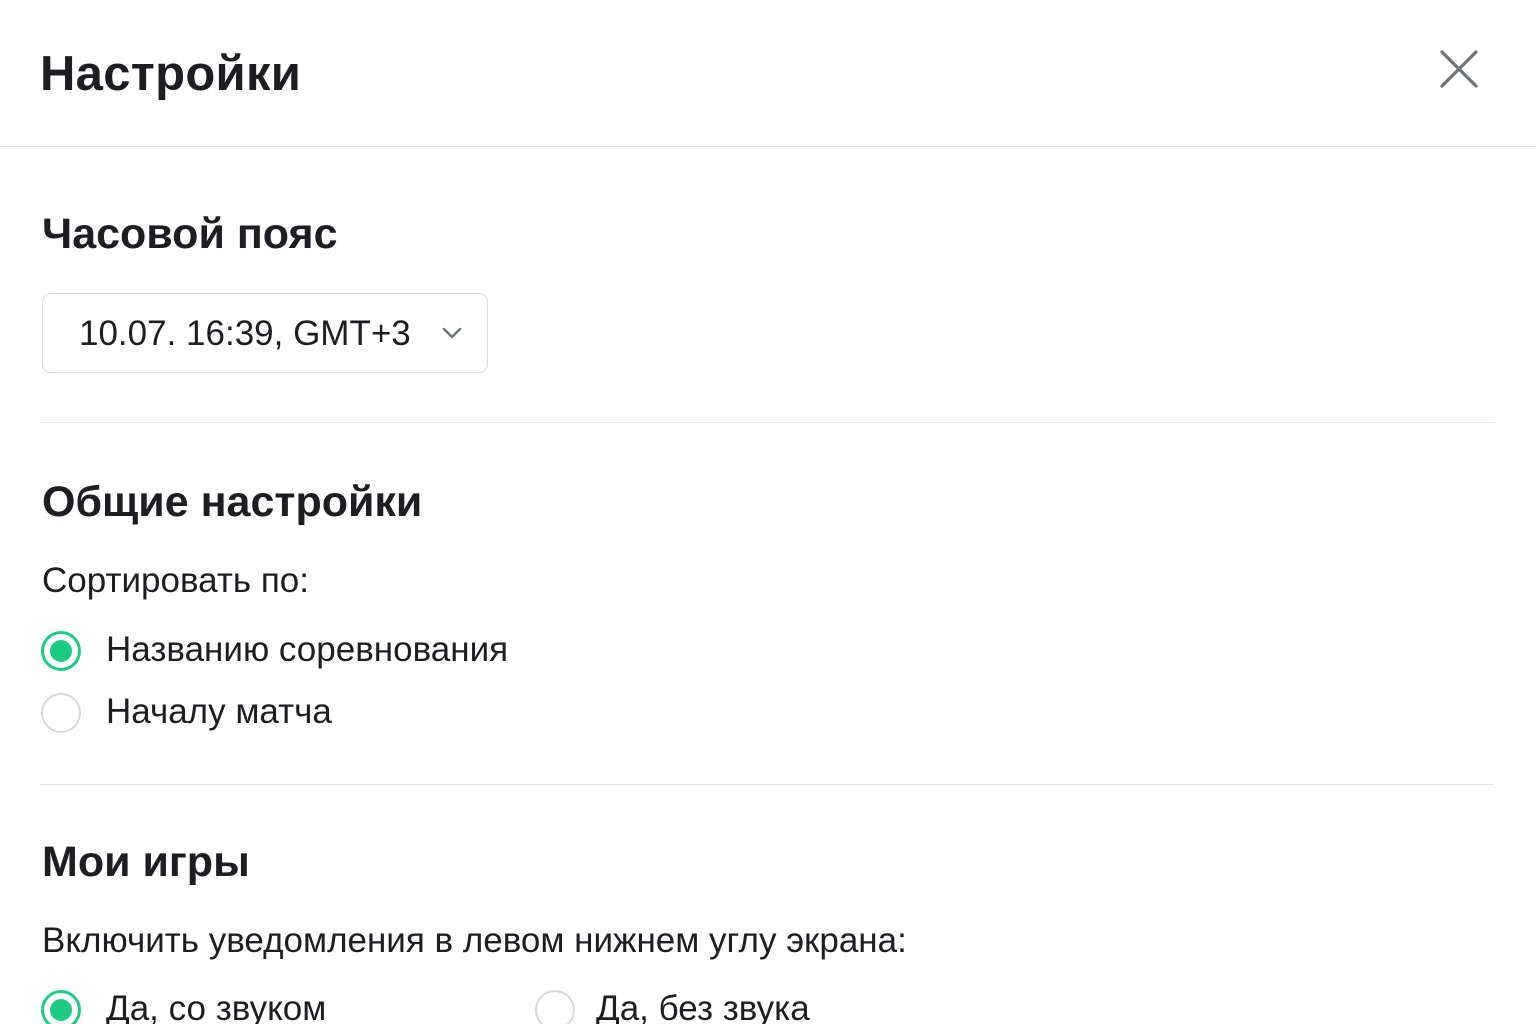 This screenshot has width=1536, height=1024. I want to click on close-icon, so click(1459, 69).